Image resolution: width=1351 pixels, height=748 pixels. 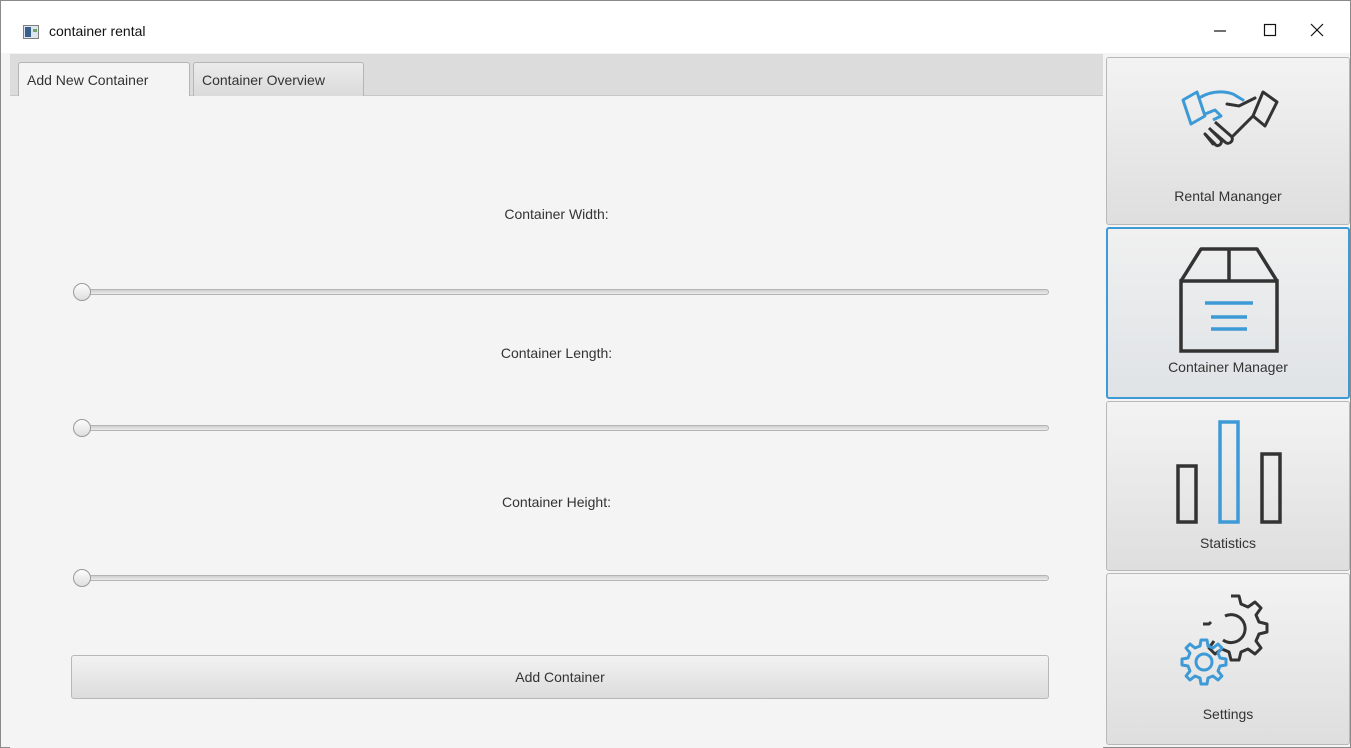 I want to click on container-length-label: Container Length:, so click(x=556, y=353).